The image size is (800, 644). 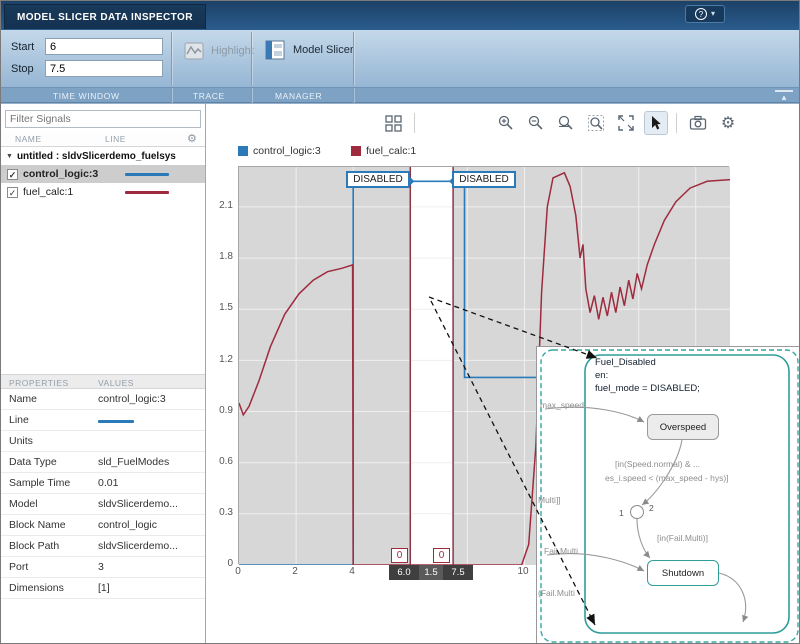 What do you see at coordinates (127, 525) in the screenshot?
I see `property-value: control_logic` at bounding box center [127, 525].